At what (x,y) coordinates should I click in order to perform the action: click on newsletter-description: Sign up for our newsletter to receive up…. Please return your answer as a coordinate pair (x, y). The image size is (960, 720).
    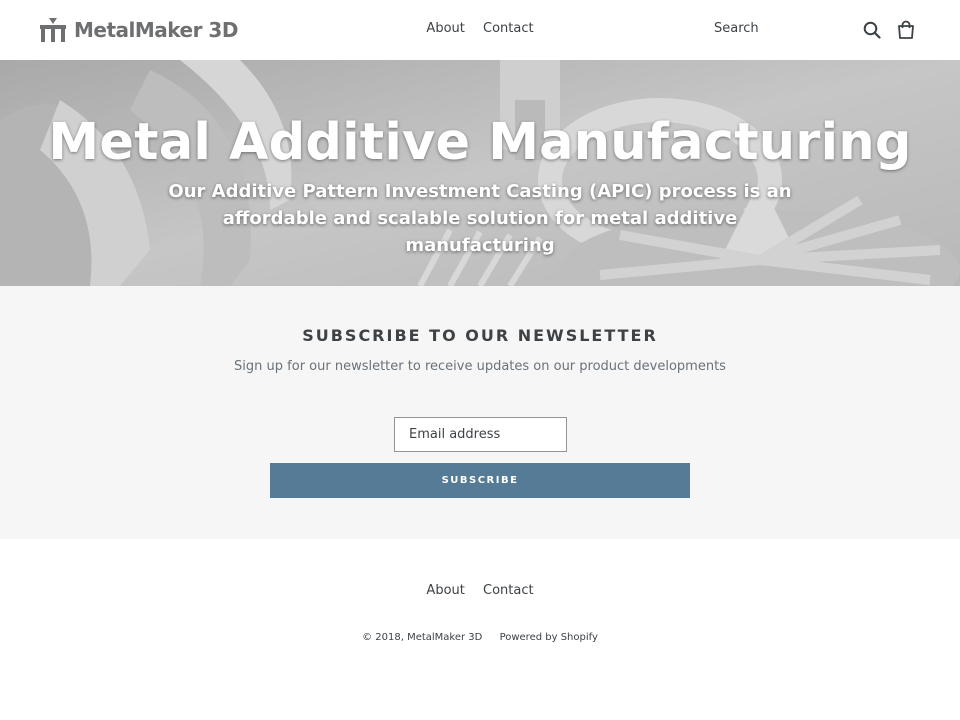
    Looking at the image, I should click on (480, 366).